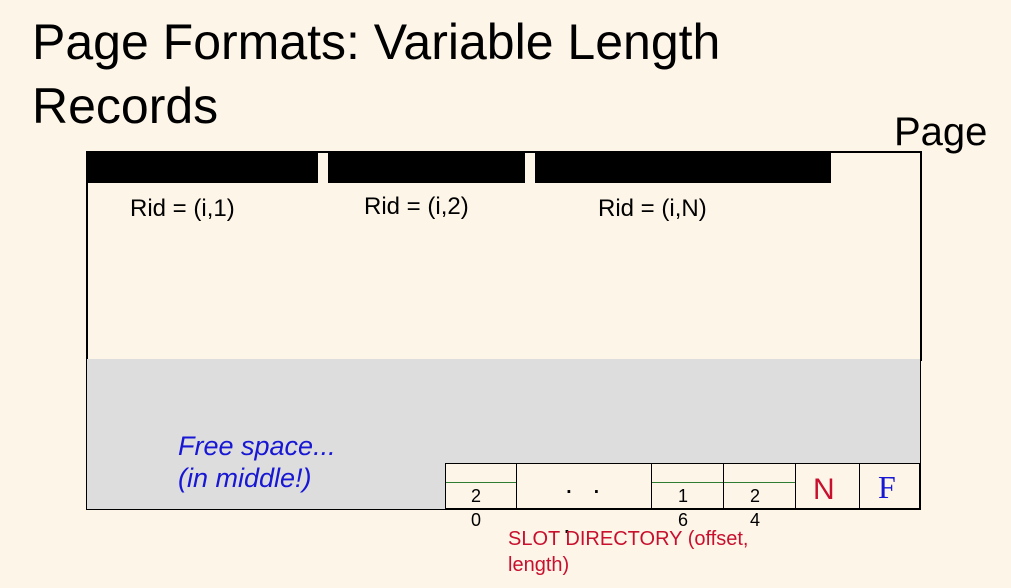 This screenshot has width=1011, height=588. Describe the element at coordinates (941, 132) in the screenshot. I see `page-label: Page` at that location.